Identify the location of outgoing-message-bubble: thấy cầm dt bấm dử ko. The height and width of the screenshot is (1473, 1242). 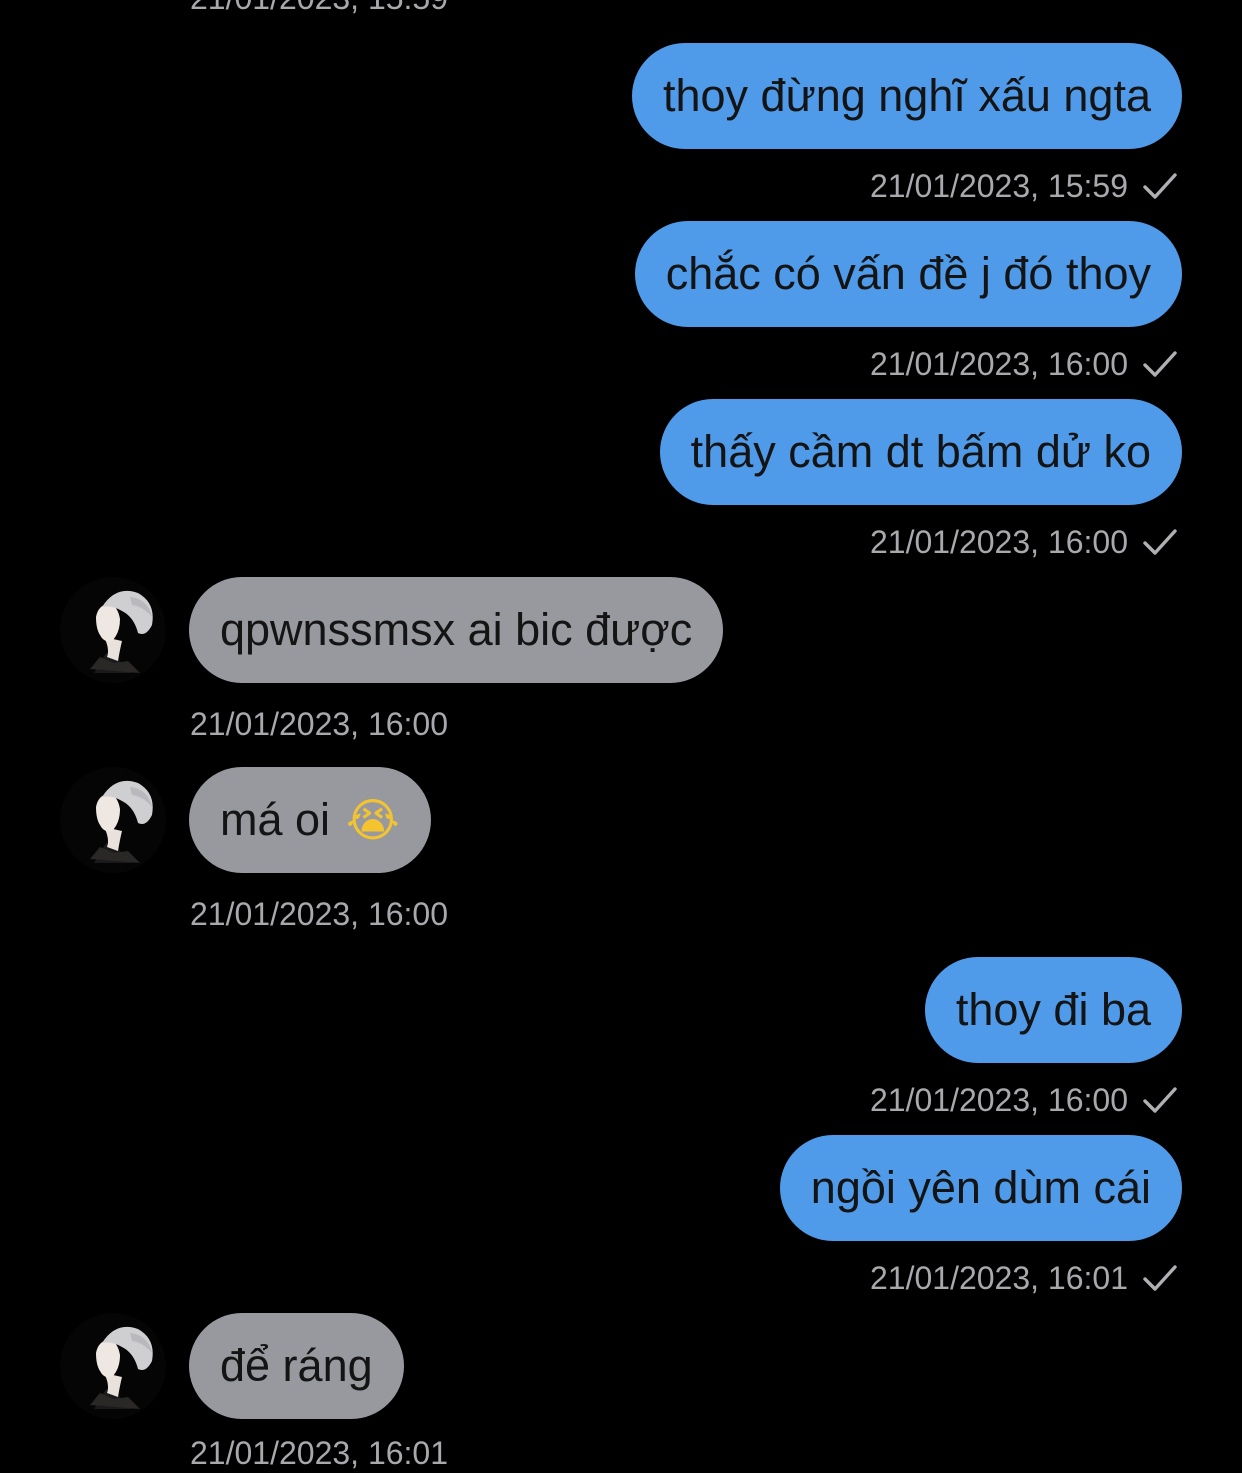
(920, 452).